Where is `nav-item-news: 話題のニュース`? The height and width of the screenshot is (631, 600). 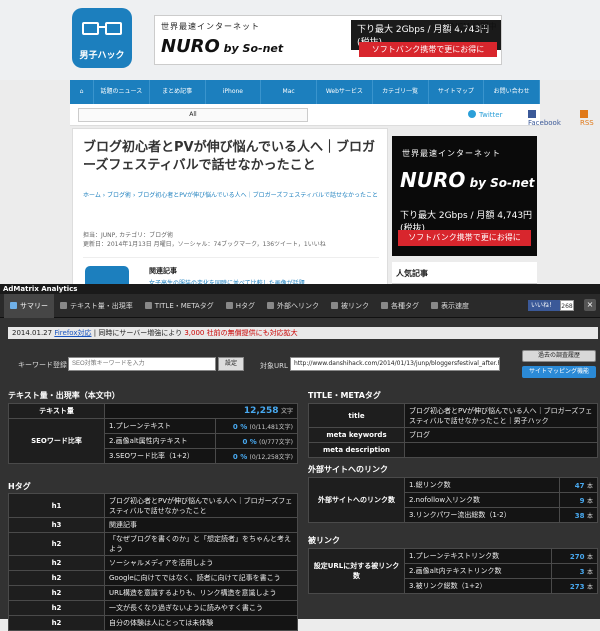
nav-item-news: 話題のニュース is located at coordinates (122, 92).